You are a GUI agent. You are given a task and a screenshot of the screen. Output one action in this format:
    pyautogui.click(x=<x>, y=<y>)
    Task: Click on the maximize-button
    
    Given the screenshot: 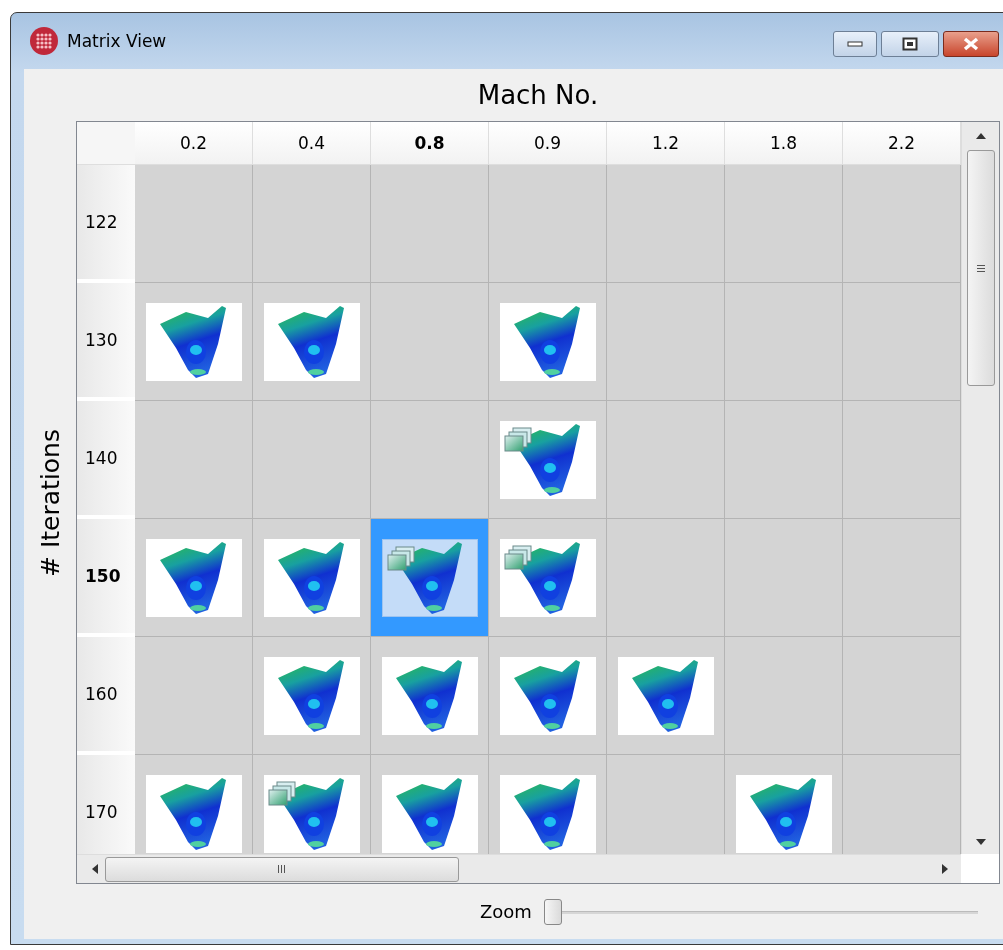 What is the action you would take?
    pyautogui.click(x=910, y=44)
    